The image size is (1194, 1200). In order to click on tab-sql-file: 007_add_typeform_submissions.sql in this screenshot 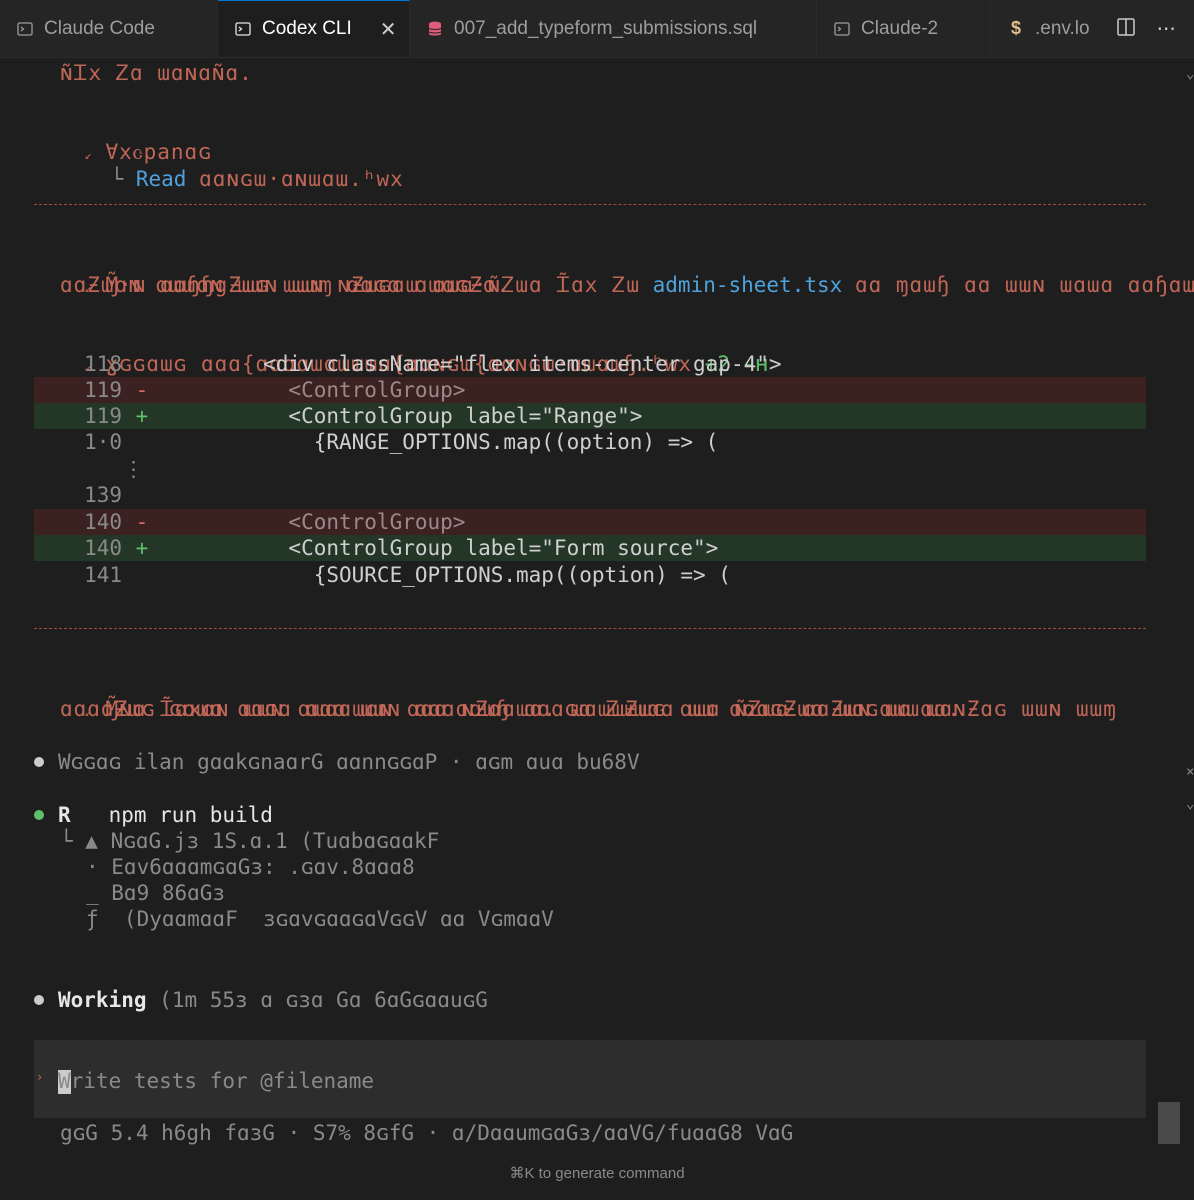, I will do `click(613, 28)`.